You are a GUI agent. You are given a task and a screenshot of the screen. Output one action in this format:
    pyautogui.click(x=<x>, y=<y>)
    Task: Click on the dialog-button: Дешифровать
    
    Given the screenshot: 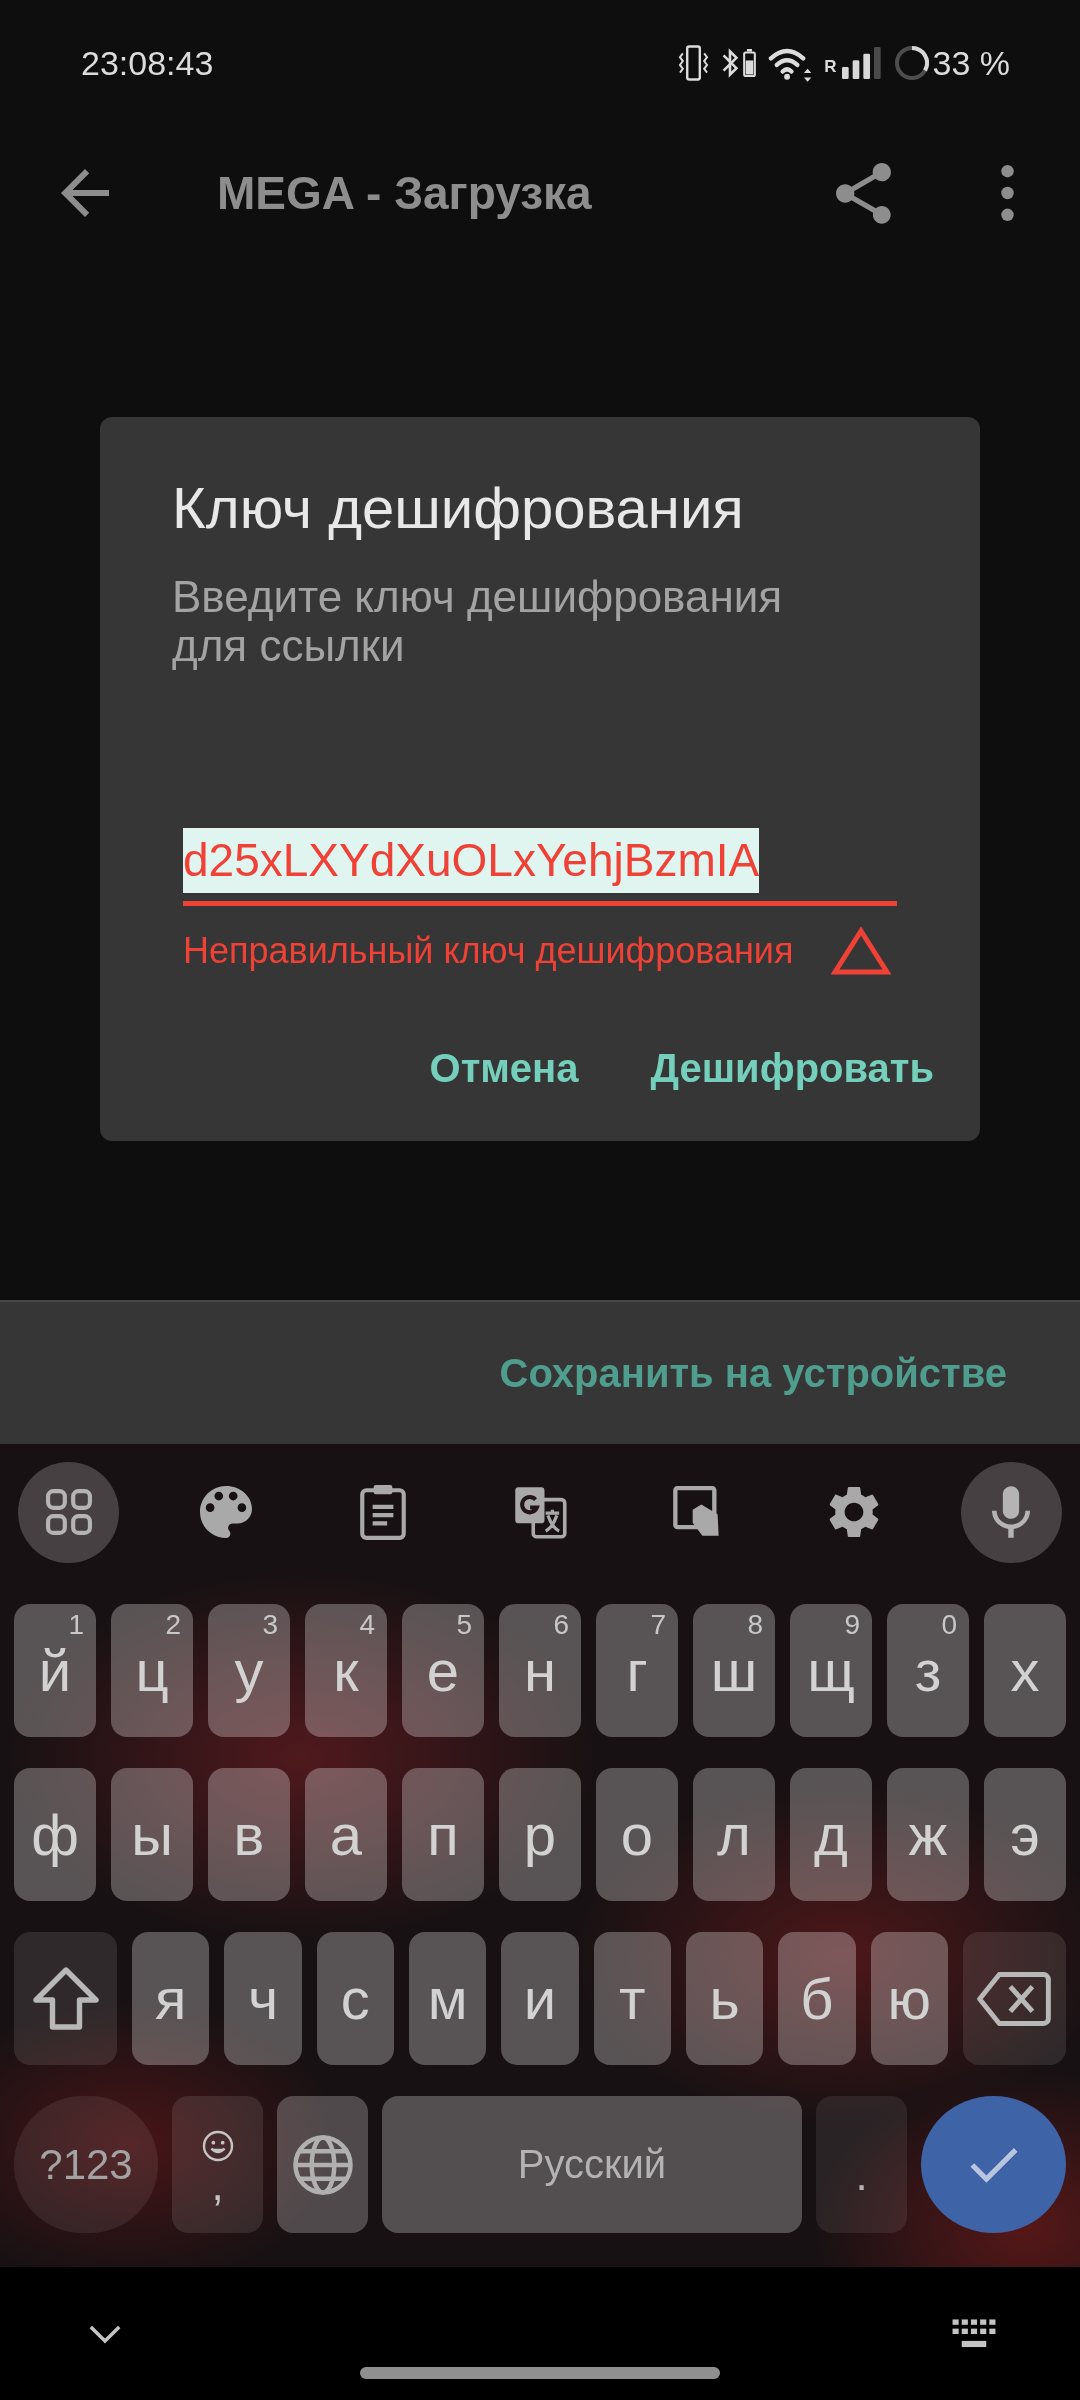 What is the action you would take?
    pyautogui.click(x=792, y=1068)
    